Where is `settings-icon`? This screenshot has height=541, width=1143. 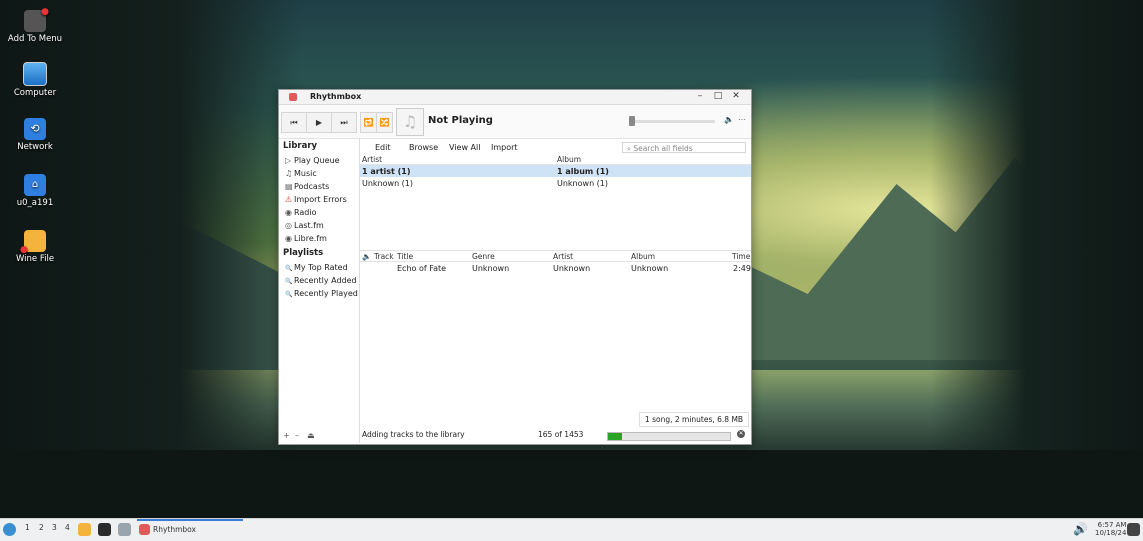
settings-icon is located at coordinates (124, 529).